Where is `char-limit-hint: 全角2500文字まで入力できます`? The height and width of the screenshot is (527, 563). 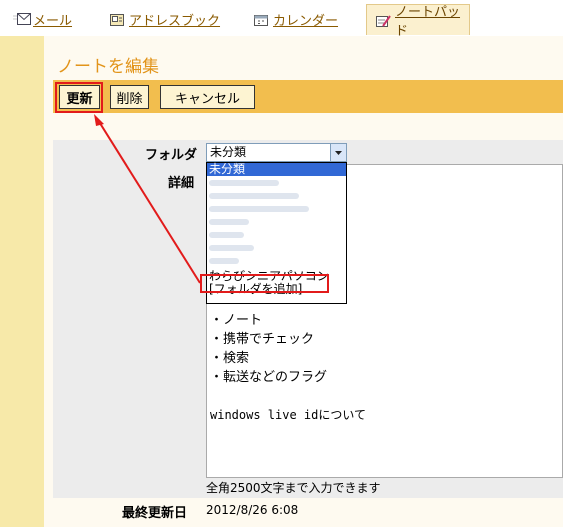
char-limit-hint: 全角2500文字まで入力できます is located at coordinates (293, 488).